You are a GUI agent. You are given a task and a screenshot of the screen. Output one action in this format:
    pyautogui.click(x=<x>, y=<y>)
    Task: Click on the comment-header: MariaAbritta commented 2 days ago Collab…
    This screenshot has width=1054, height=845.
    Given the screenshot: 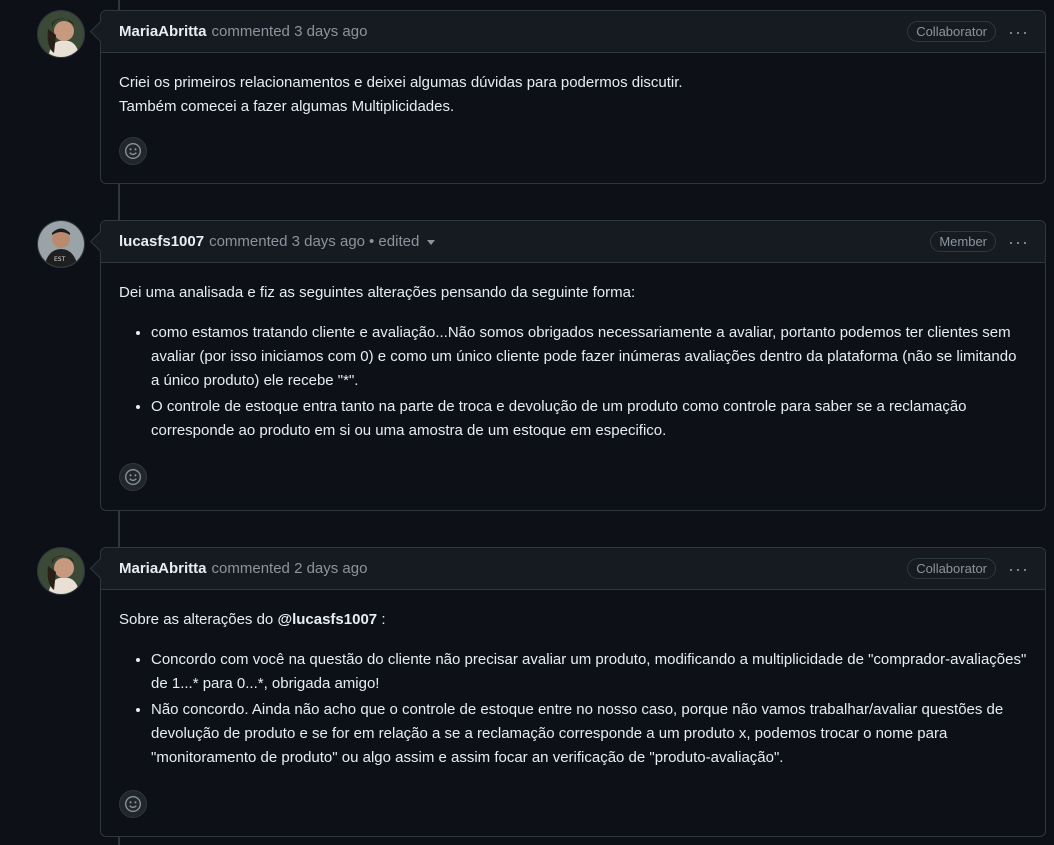 What is the action you would take?
    pyautogui.click(x=573, y=569)
    